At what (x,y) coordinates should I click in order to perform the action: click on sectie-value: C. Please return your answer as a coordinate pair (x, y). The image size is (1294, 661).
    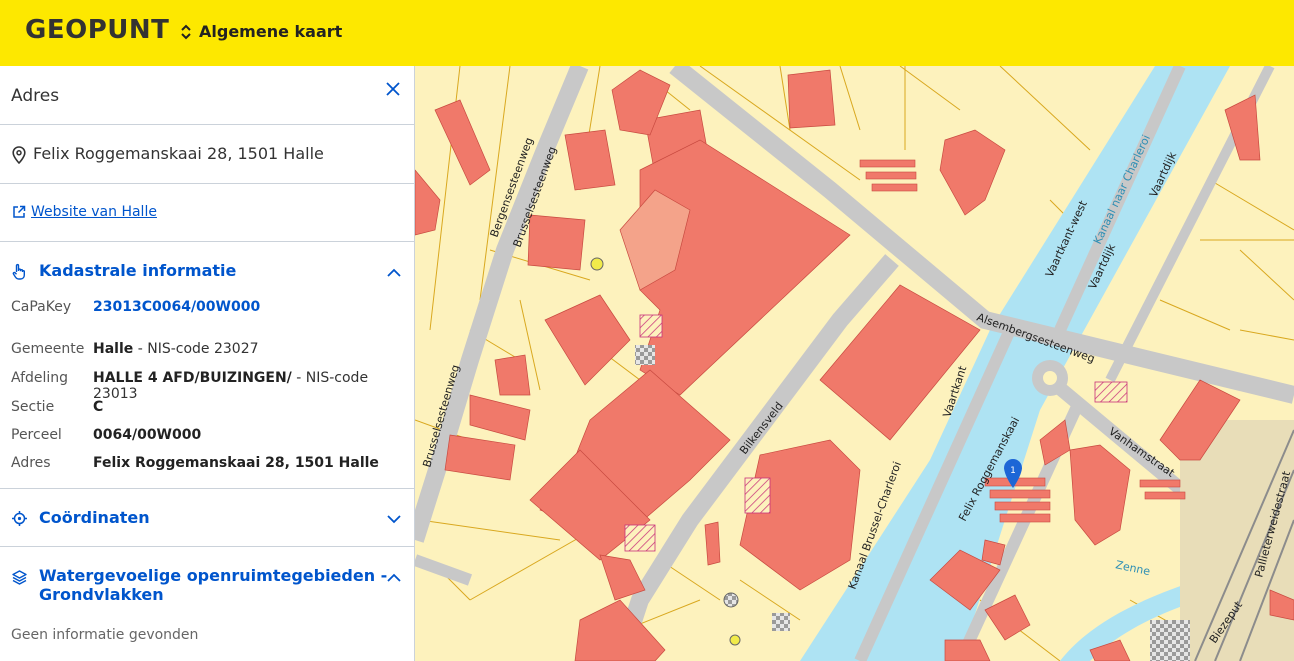
    Looking at the image, I should click on (98, 407).